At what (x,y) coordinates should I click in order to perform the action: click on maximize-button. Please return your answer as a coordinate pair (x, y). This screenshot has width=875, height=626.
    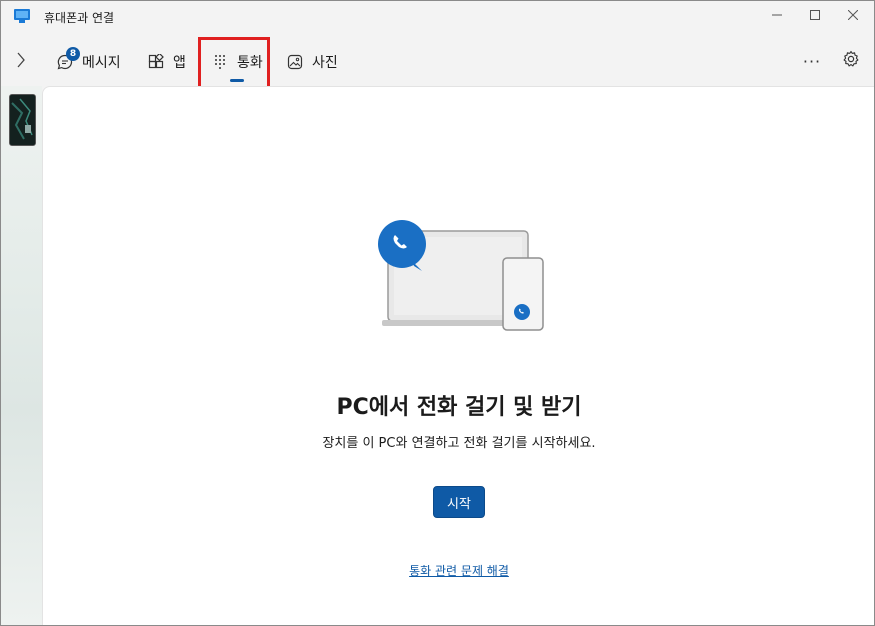
    Looking at the image, I should click on (815, 16).